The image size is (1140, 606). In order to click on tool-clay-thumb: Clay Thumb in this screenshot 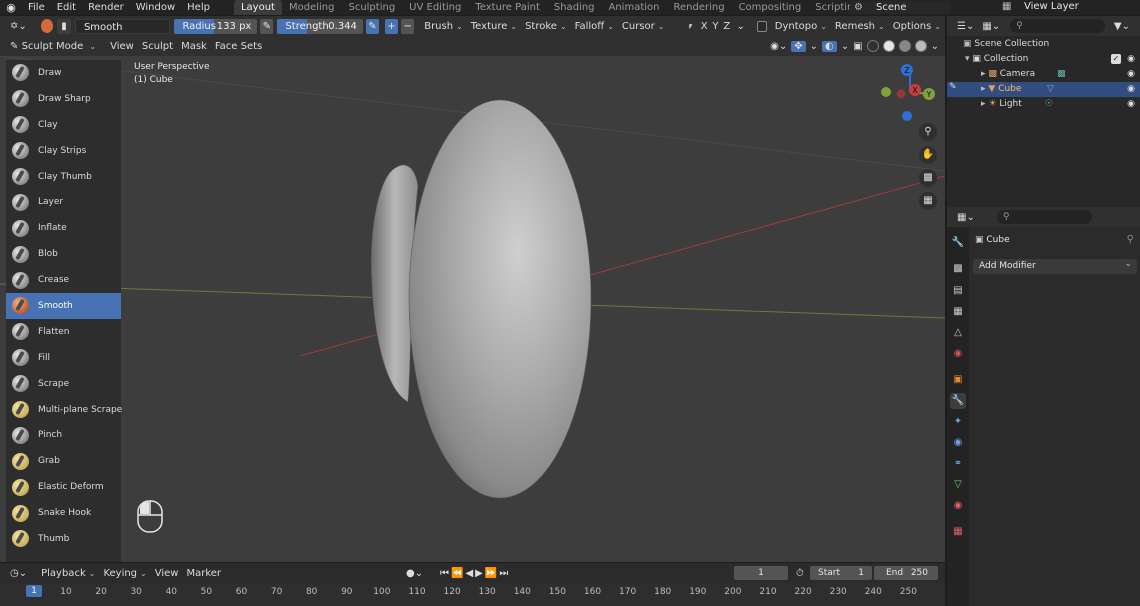, I will do `click(63, 177)`.